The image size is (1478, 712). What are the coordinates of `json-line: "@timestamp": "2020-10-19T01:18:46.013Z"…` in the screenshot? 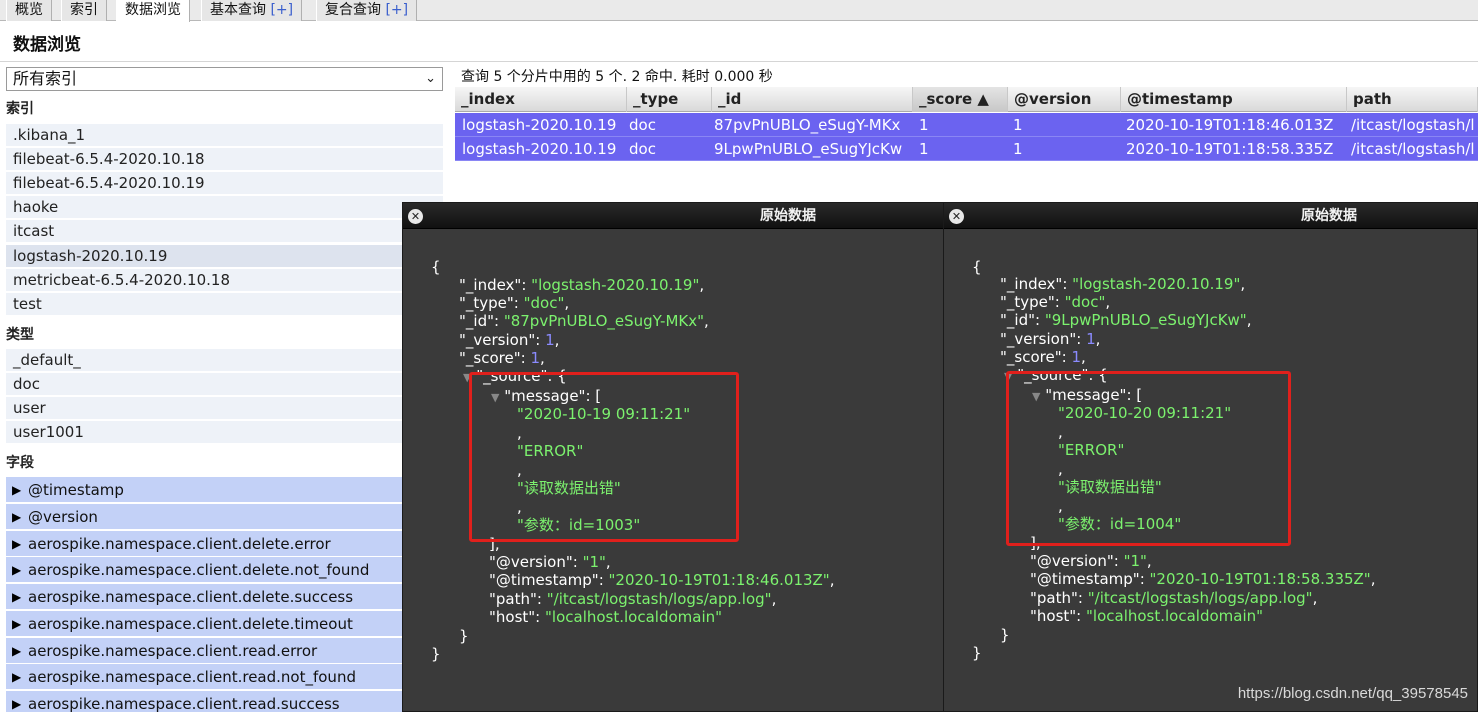 It's located at (662, 580).